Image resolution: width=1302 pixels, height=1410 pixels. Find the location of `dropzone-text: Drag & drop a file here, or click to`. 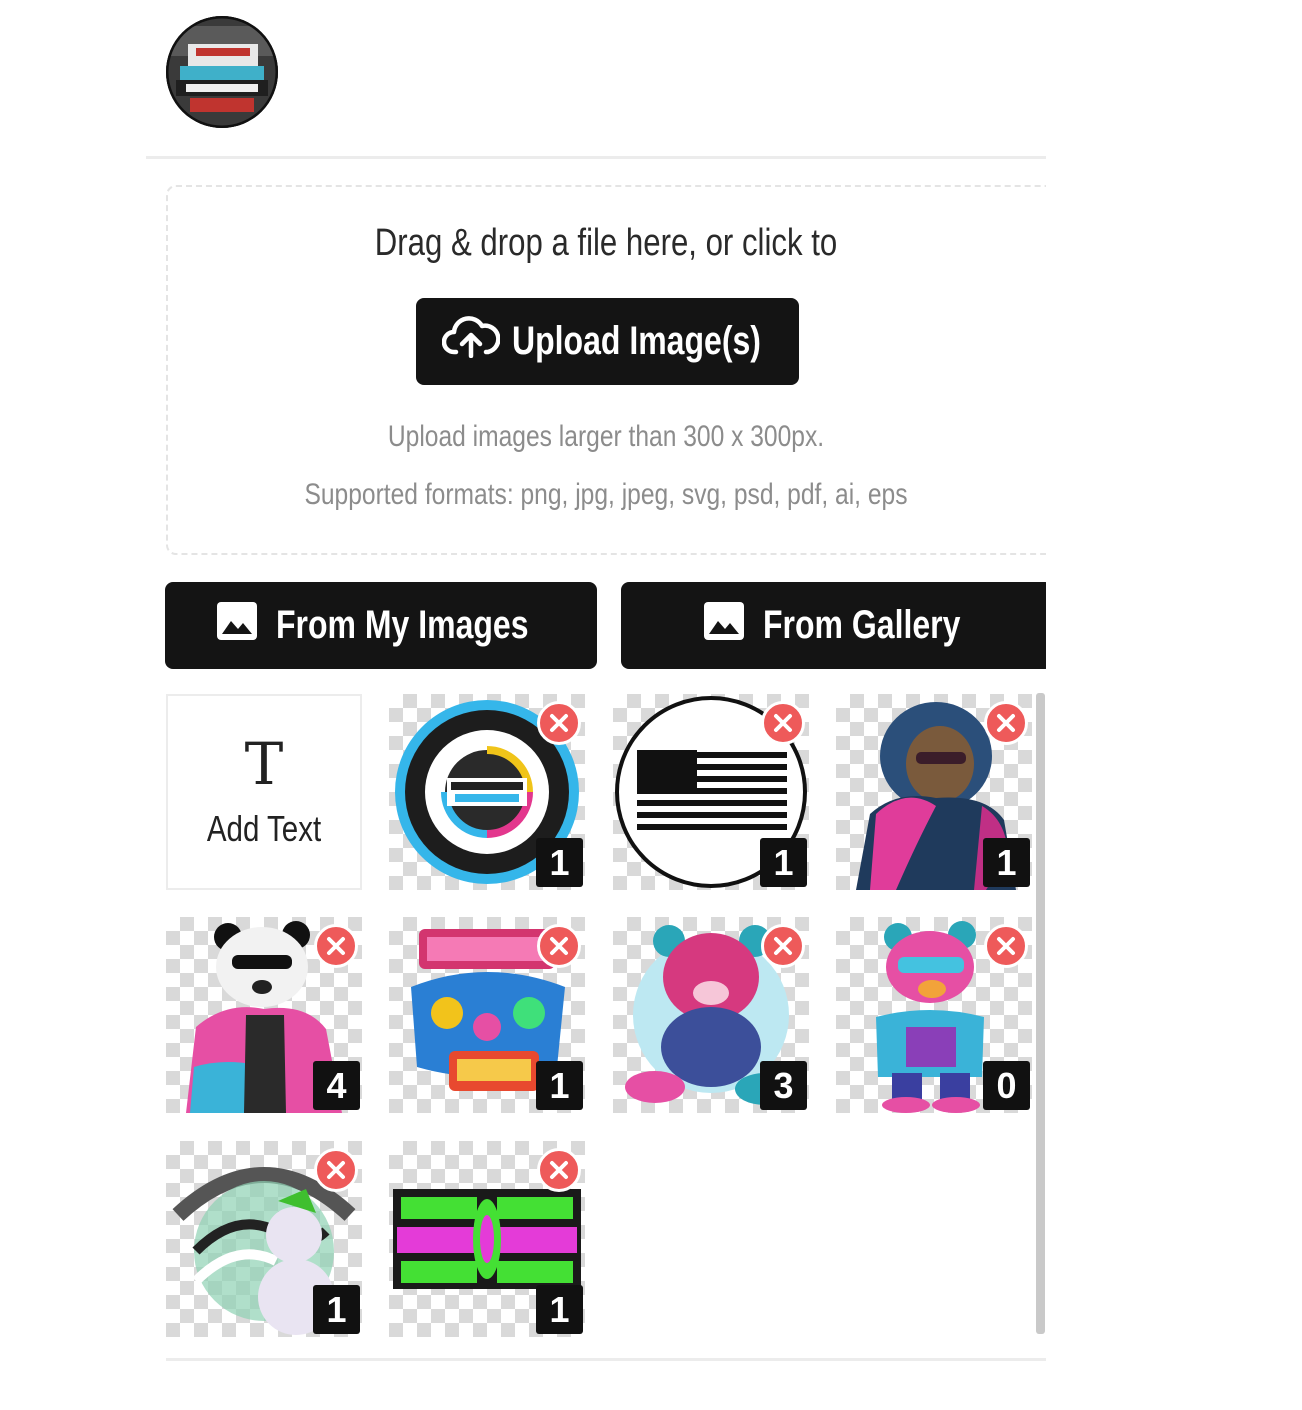

dropzone-text: Drag & drop a file here, or click to is located at coordinates (606, 243).